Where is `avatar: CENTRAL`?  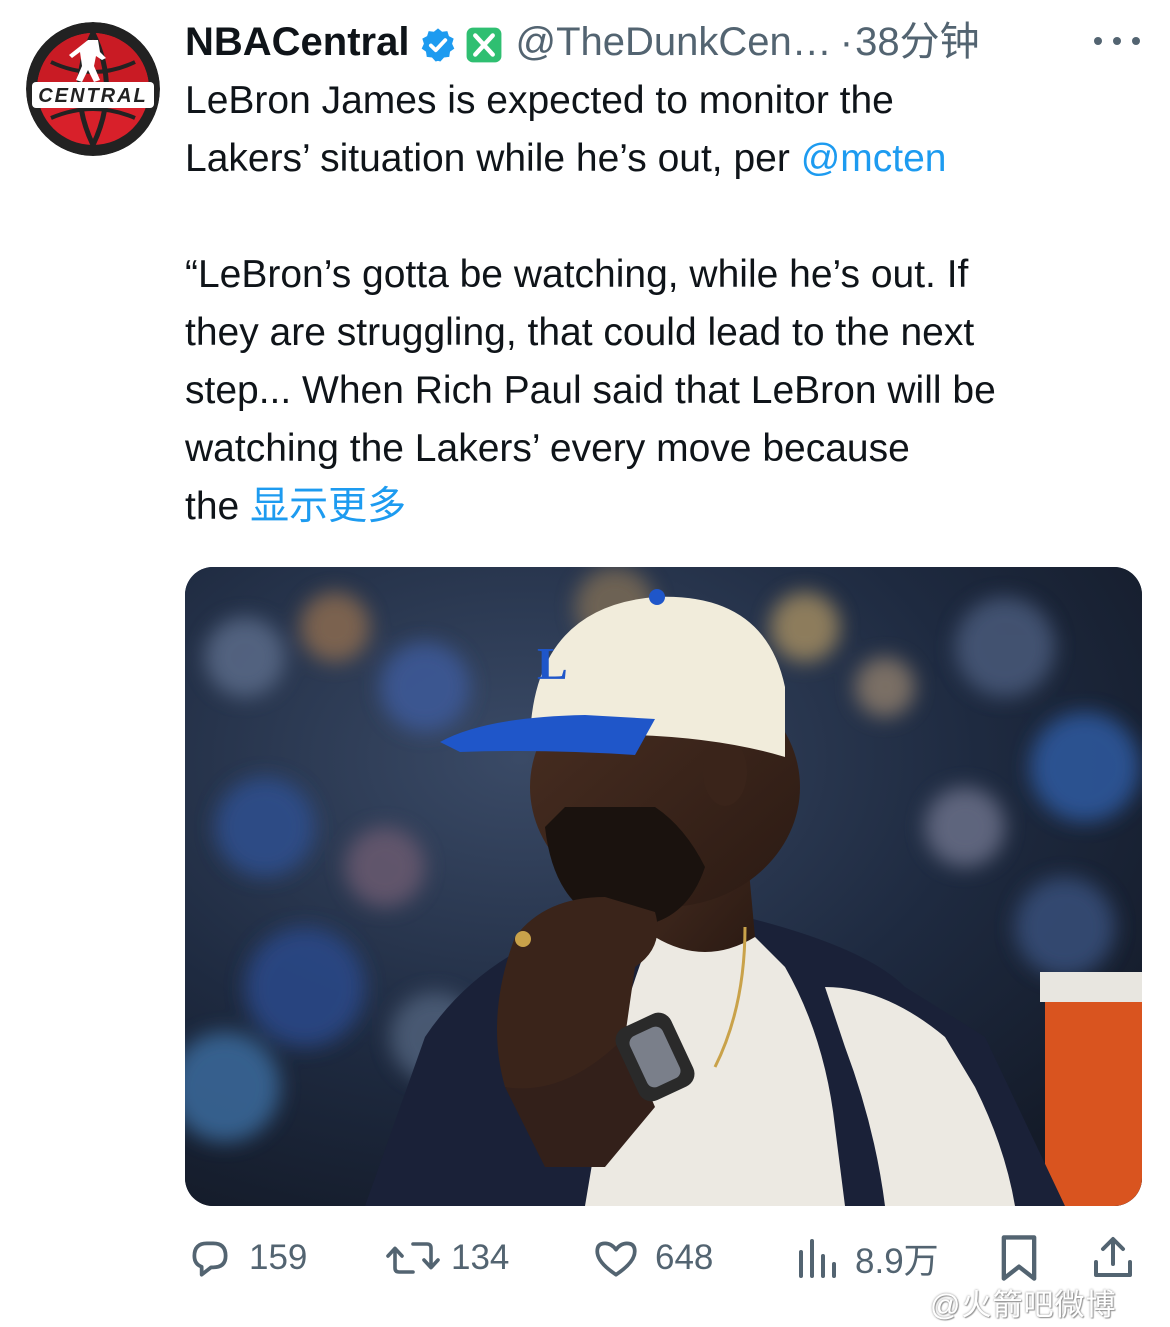 avatar: CENTRAL is located at coordinates (93, 89).